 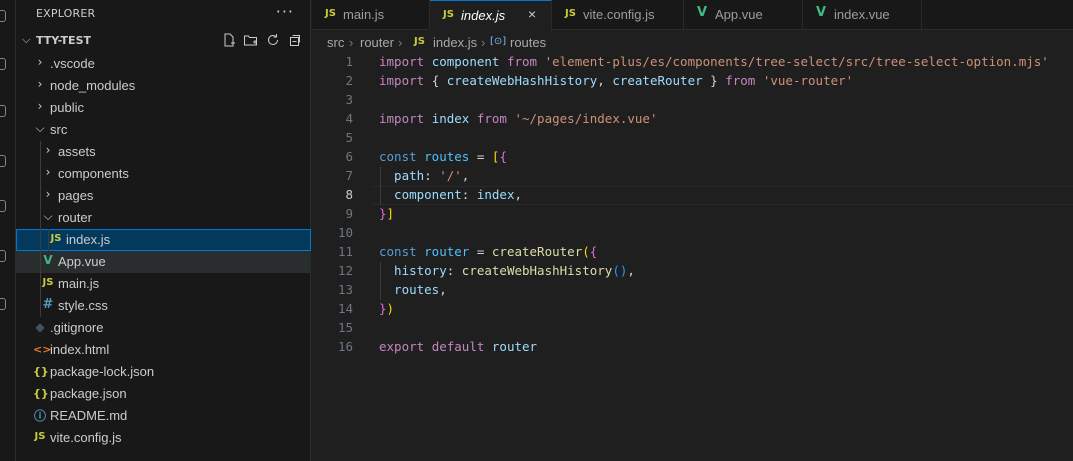 I want to click on remote-activity-icon, so click(x=3, y=206).